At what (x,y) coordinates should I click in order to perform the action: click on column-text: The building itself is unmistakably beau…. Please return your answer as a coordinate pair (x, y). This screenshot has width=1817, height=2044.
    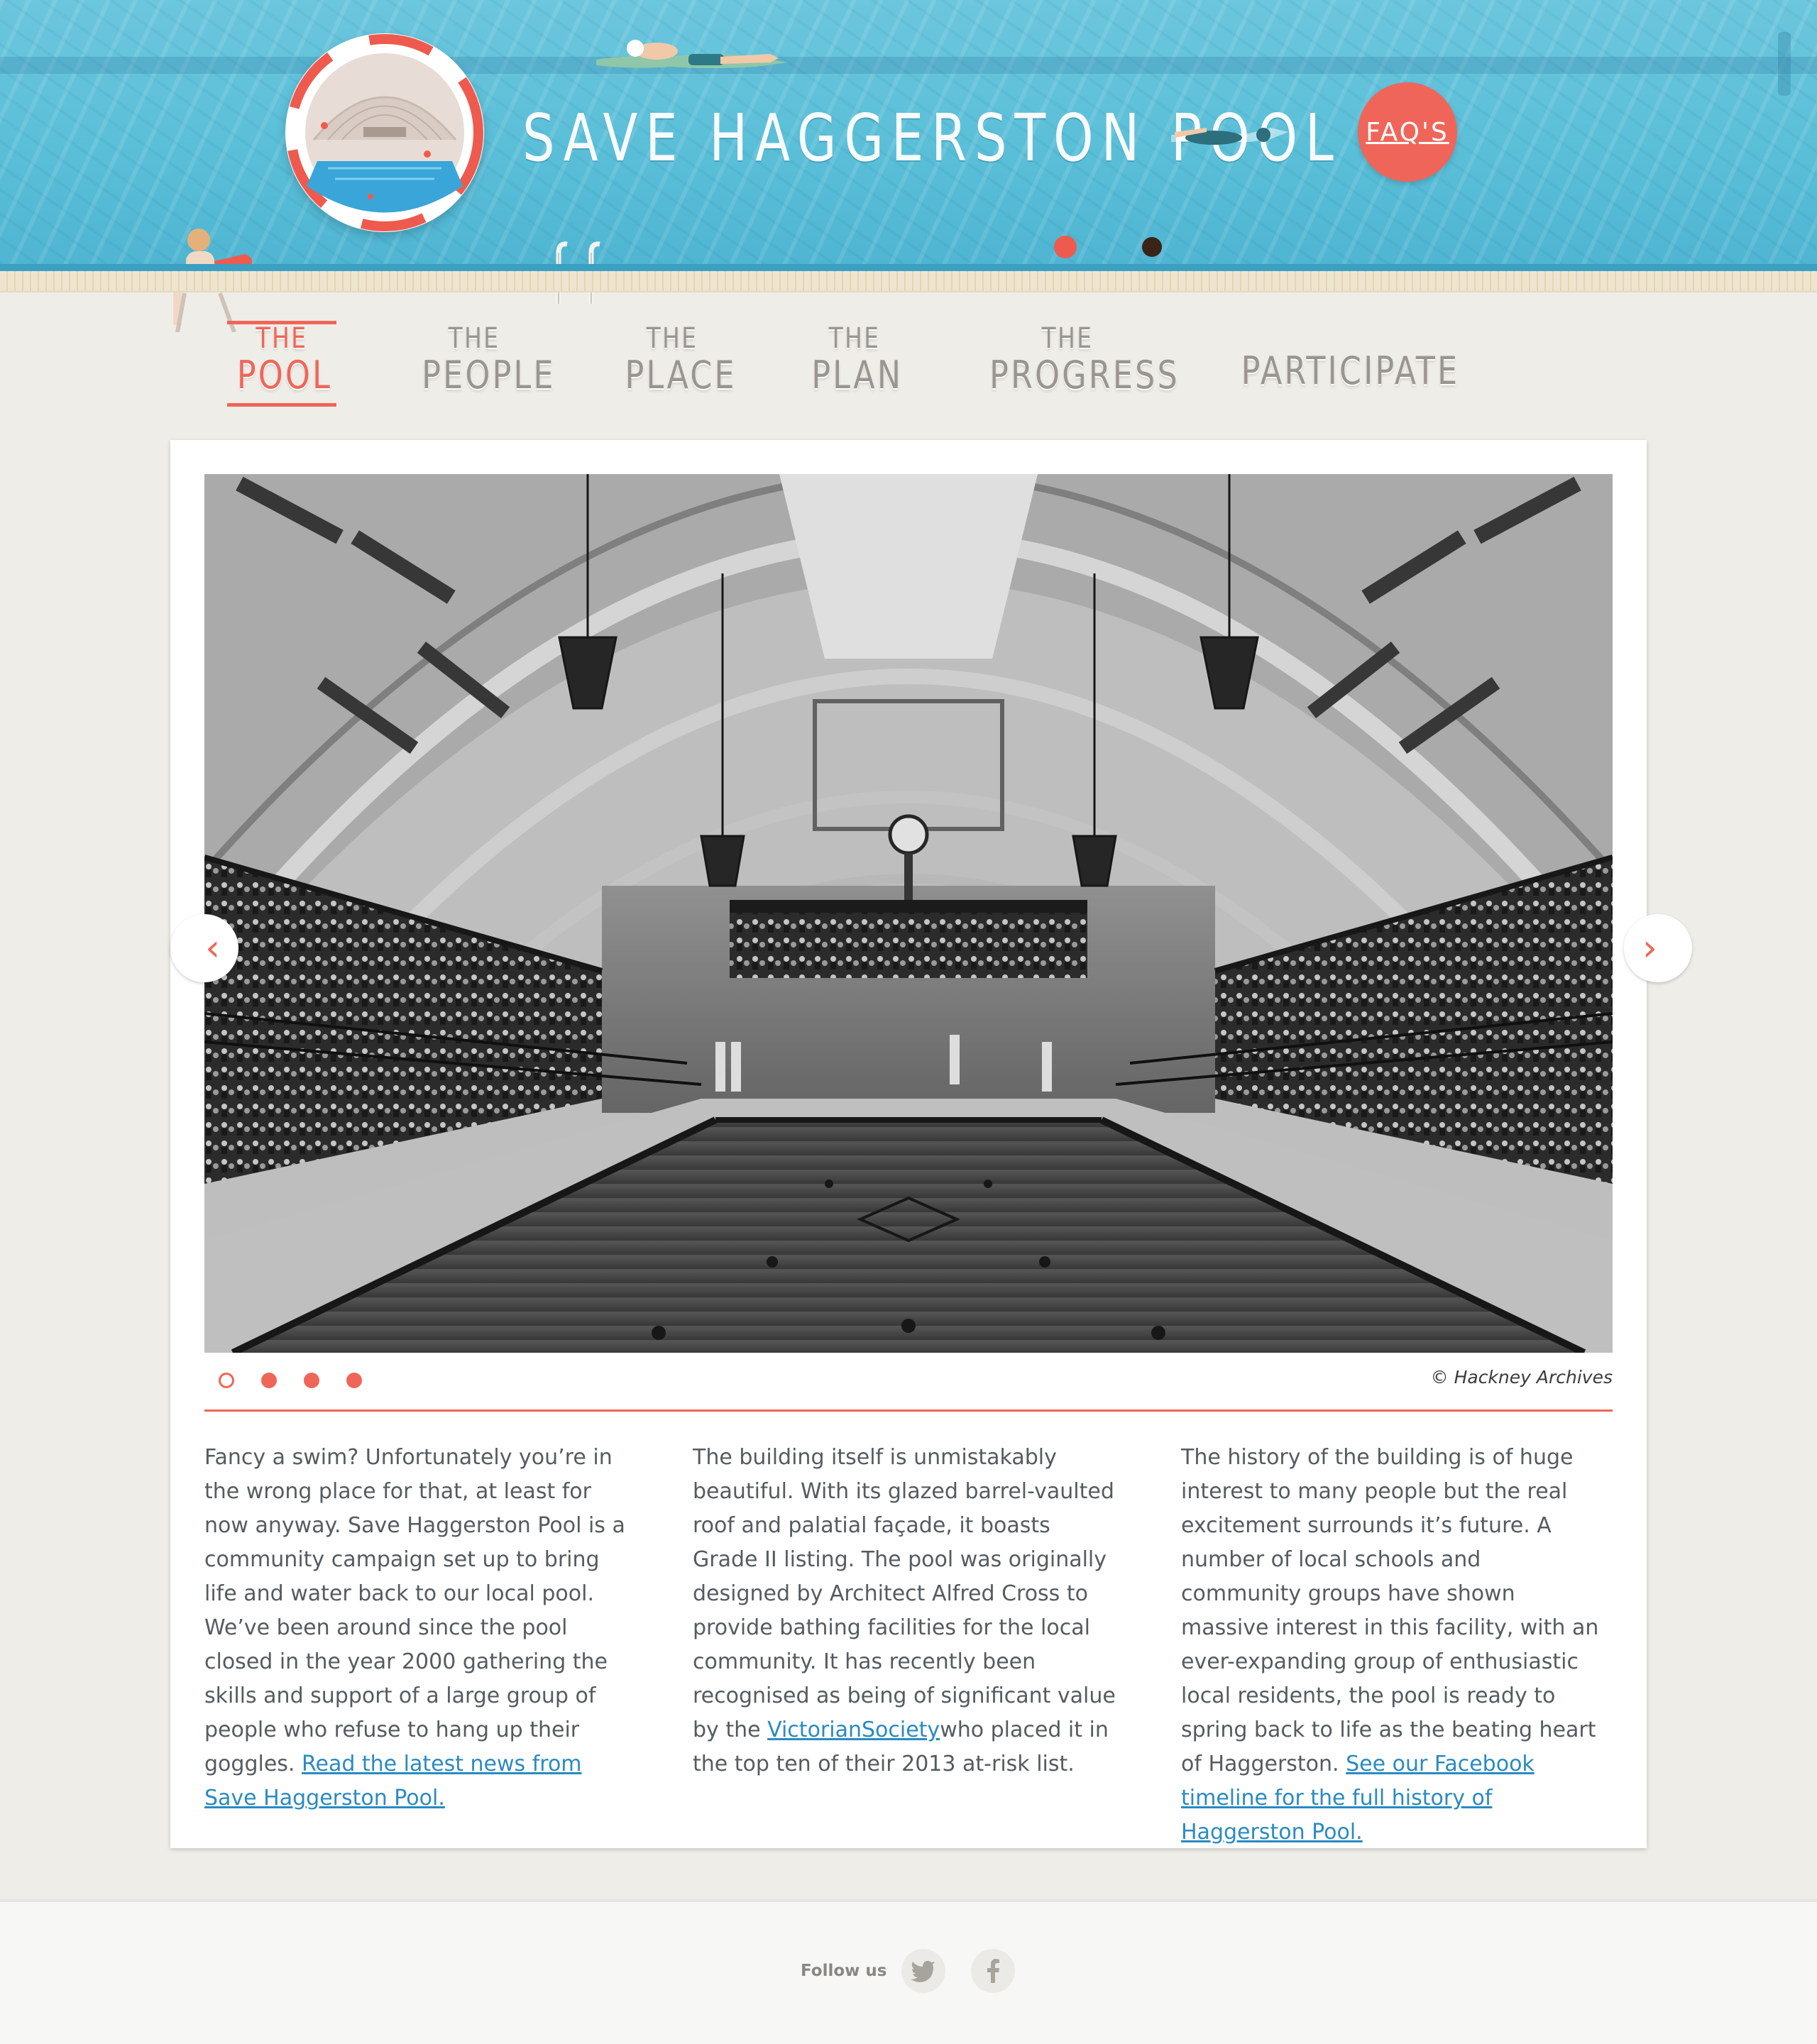
    Looking at the image, I should click on (904, 1594).